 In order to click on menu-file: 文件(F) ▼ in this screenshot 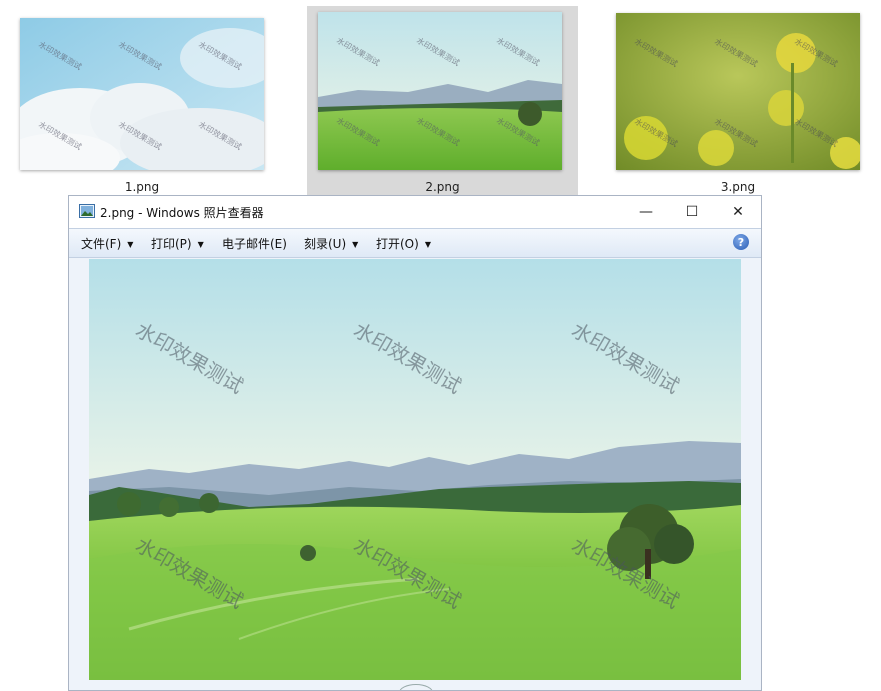, I will do `click(107, 243)`.